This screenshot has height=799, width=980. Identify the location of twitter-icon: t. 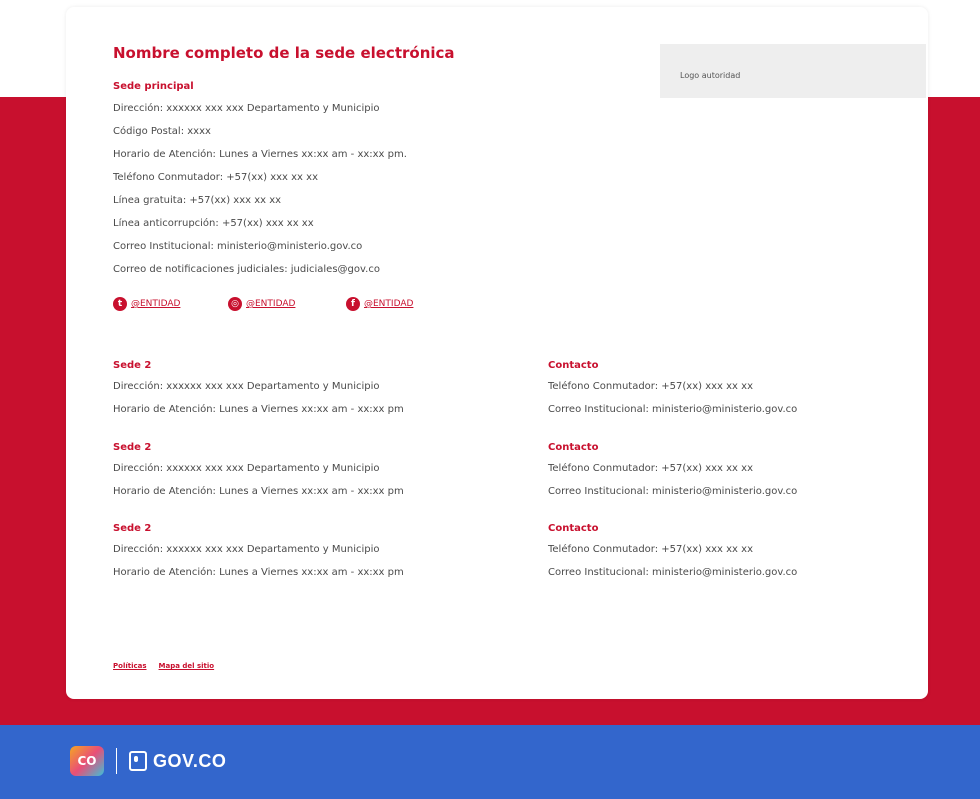
(120, 304).